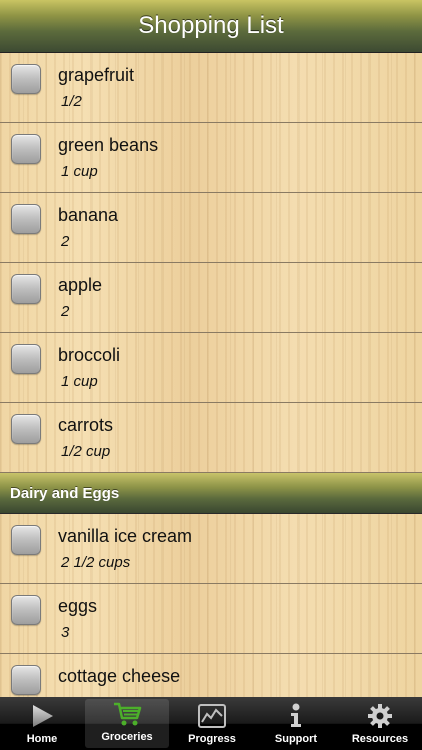  Describe the element at coordinates (125, 536) in the screenshot. I see `item-name: vanilla ice cream` at that location.